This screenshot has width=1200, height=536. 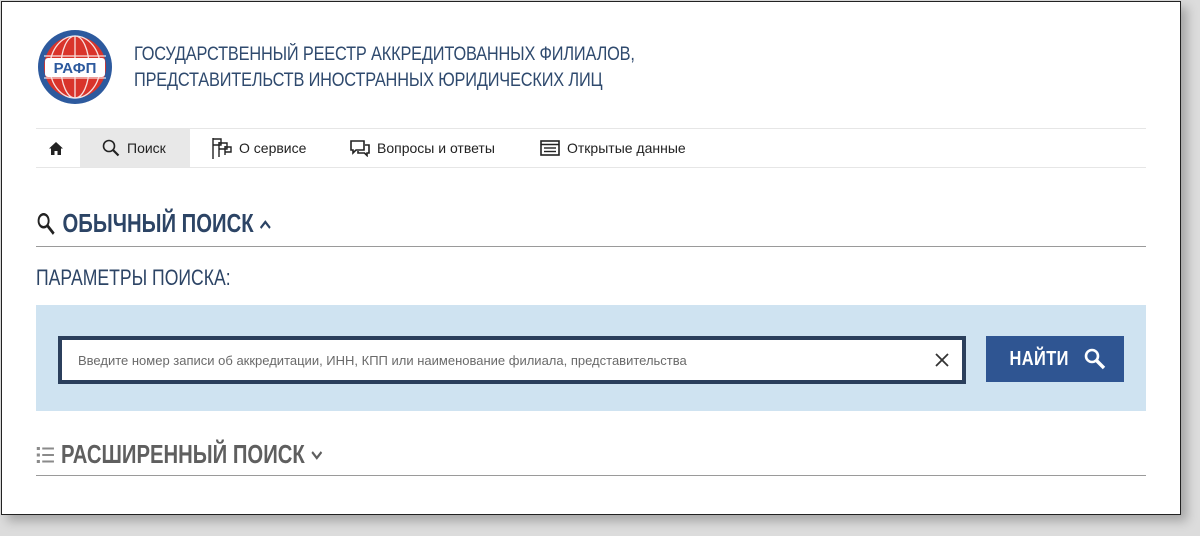 I want to click on logo-text: РАФП, so click(x=75, y=68).